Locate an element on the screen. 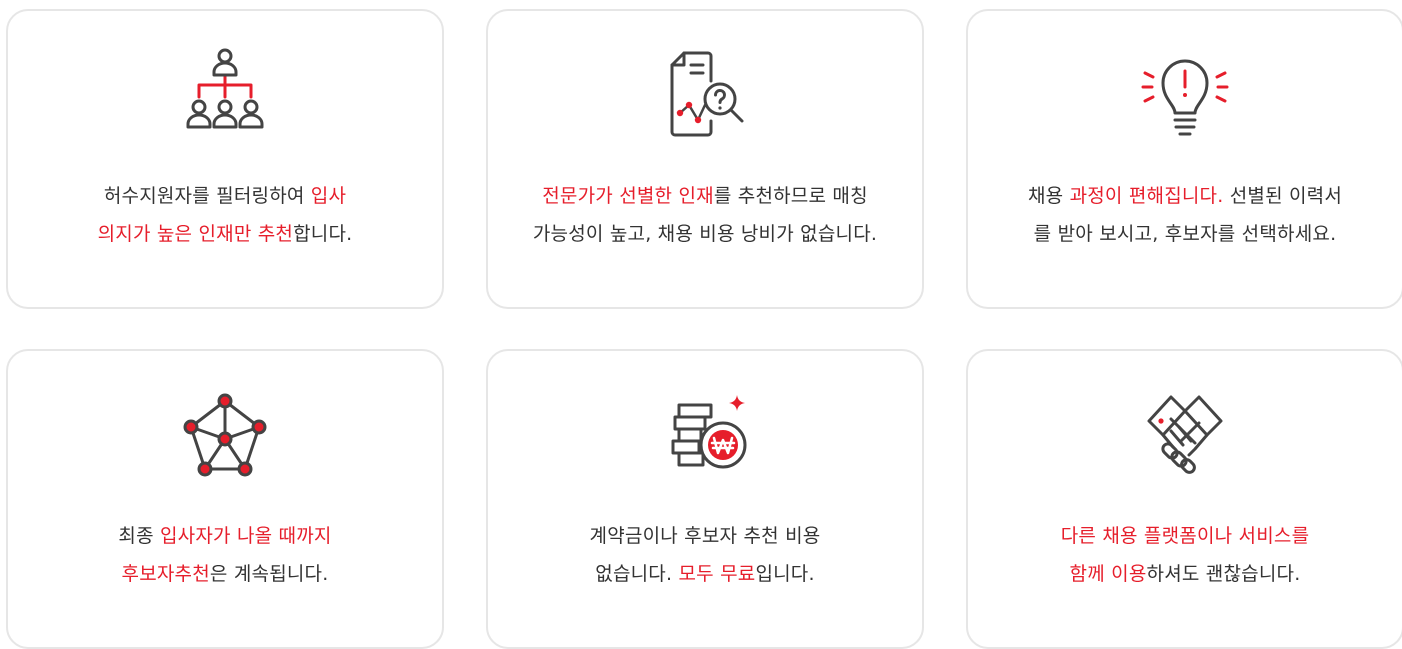 This screenshot has height=649, width=1402. lightbulb-icon is located at coordinates (1185, 95).